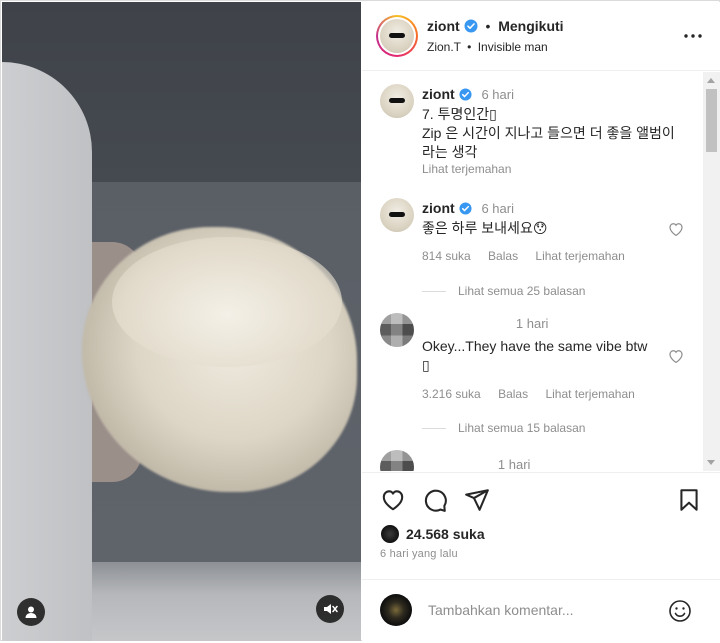 This screenshot has width=720, height=643. What do you see at coordinates (535, 355) in the screenshot?
I see `comment-text: Okey...They have the same vibe btw ▯` at bounding box center [535, 355].